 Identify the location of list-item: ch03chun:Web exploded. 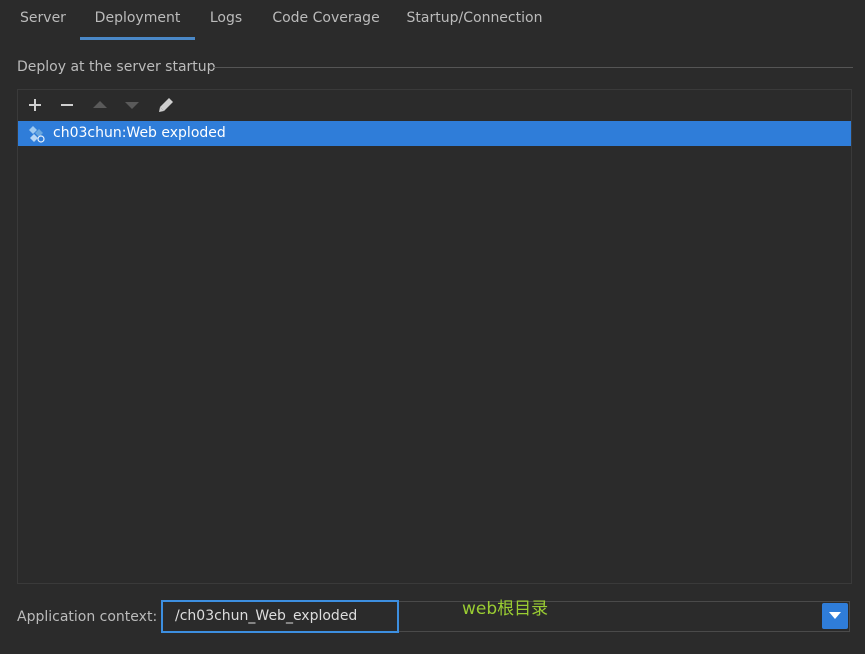
(434, 133).